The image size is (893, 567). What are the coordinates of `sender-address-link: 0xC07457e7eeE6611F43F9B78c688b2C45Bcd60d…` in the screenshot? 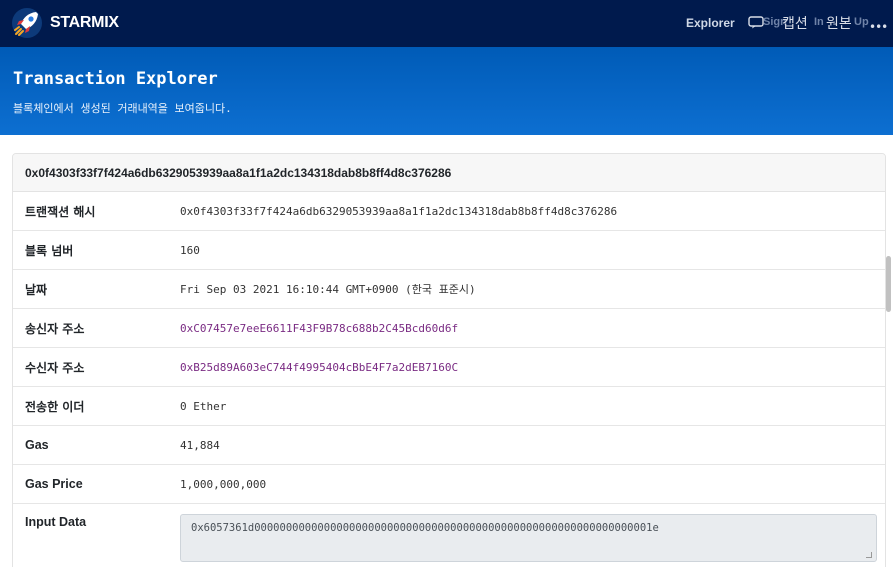 It's located at (319, 328).